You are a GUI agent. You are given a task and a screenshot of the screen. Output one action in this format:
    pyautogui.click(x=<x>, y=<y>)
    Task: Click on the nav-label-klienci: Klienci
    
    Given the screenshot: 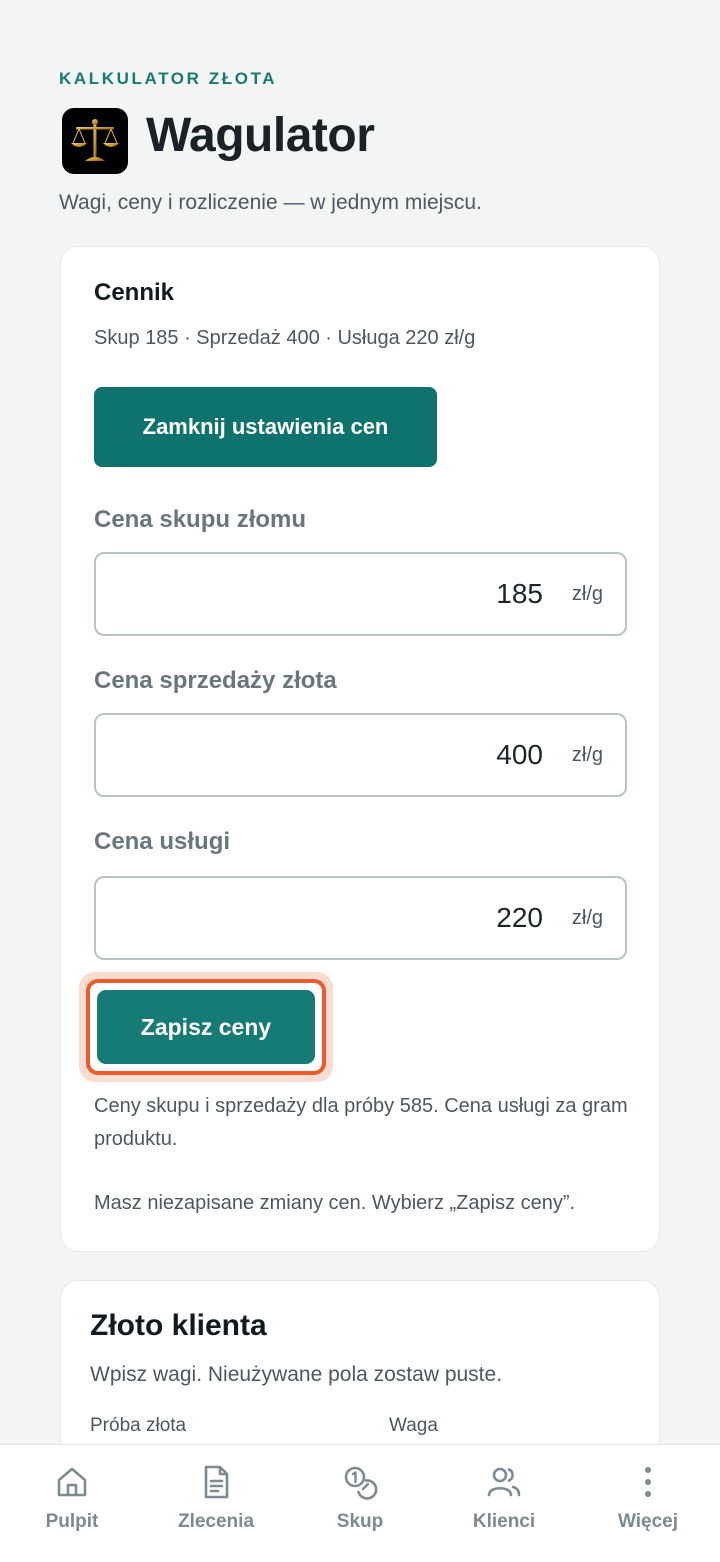 What is the action you would take?
    pyautogui.click(x=504, y=1521)
    